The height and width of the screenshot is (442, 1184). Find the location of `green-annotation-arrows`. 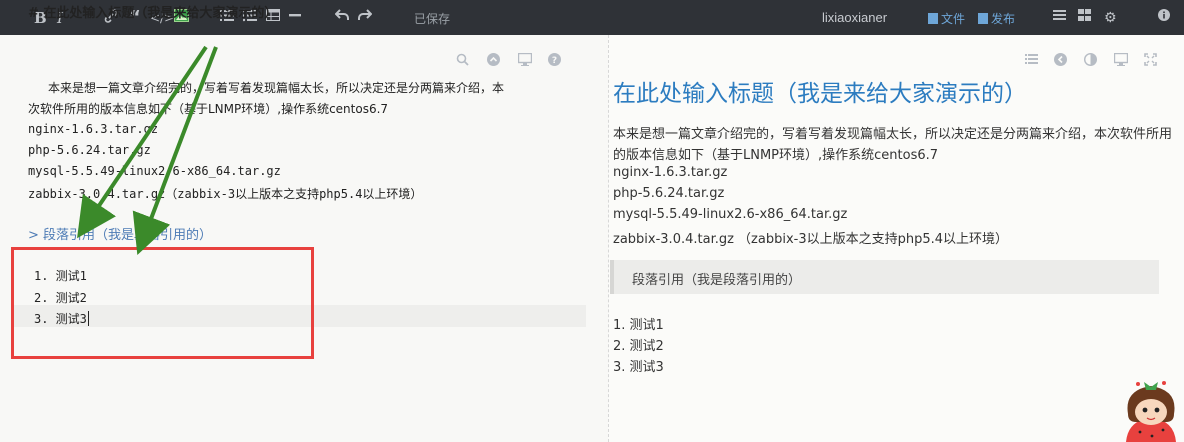

green-annotation-arrows is located at coordinates (147, 150).